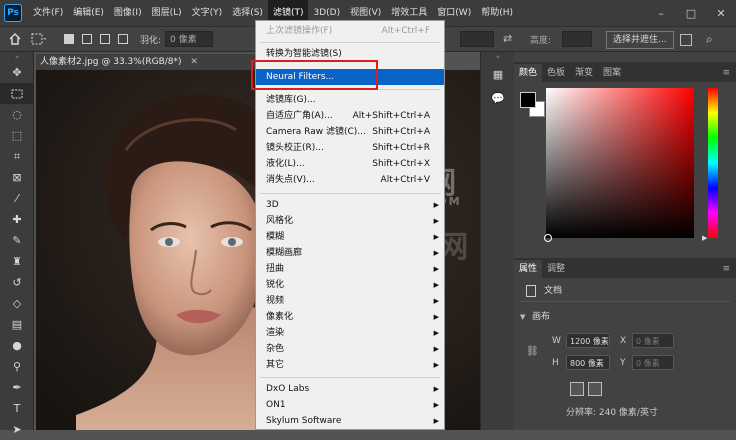 The image size is (736, 440). I want to click on link-icon: ⛓, so click(532, 351).